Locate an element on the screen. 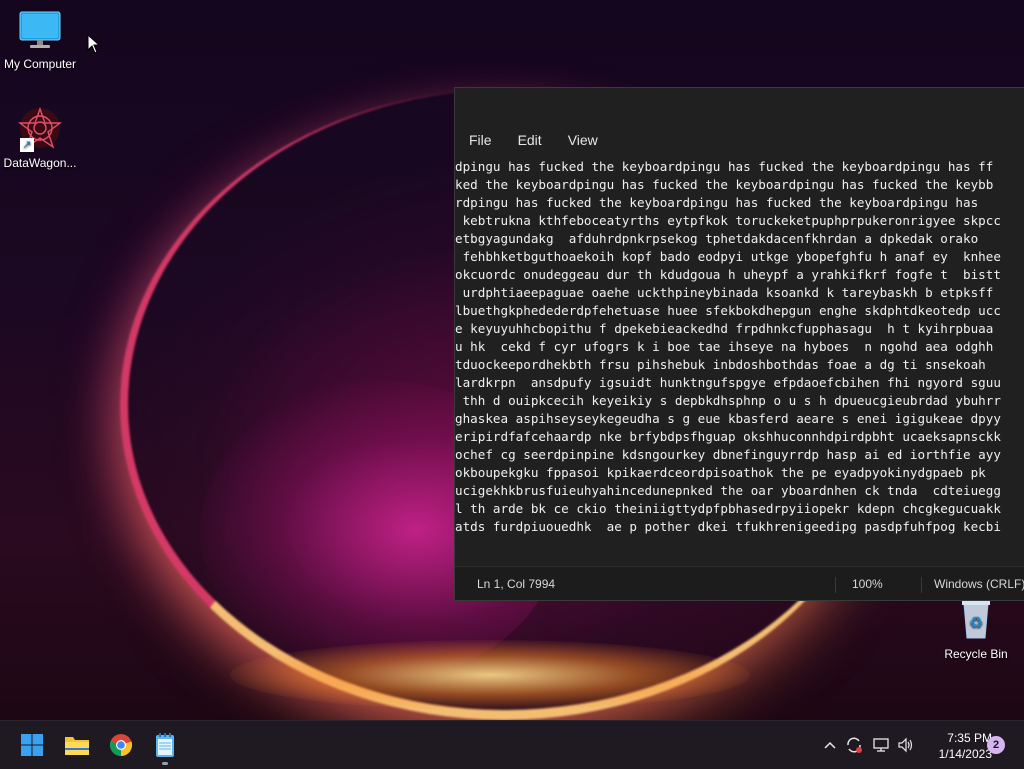 This screenshot has height=769, width=1024. desktop-icon-label: Recycle Bin is located at coordinates (976, 654).